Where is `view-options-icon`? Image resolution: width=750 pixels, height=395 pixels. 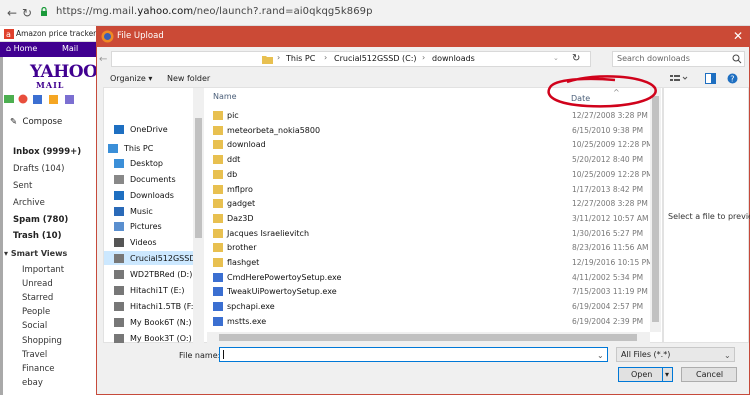
view-options-icon is located at coordinates (680, 79).